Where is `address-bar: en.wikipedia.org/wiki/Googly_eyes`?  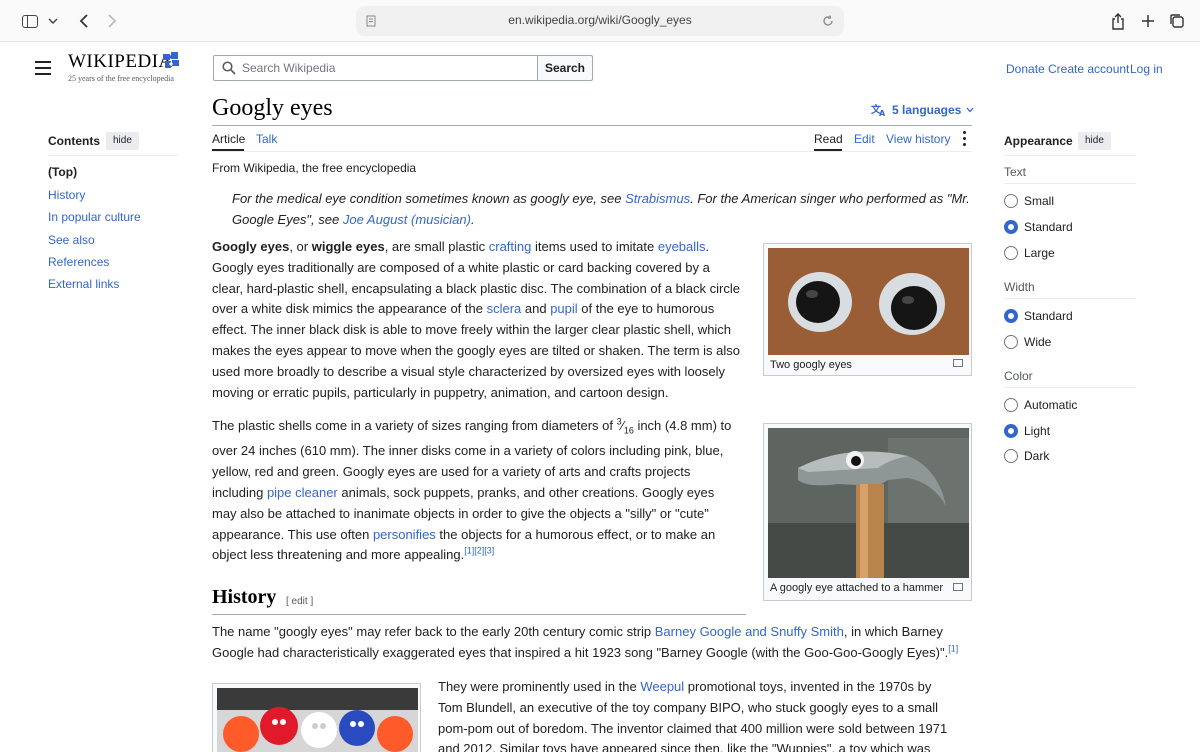 address-bar: en.wikipedia.org/wiki/Googly_eyes is located at coordinates (600, 21).